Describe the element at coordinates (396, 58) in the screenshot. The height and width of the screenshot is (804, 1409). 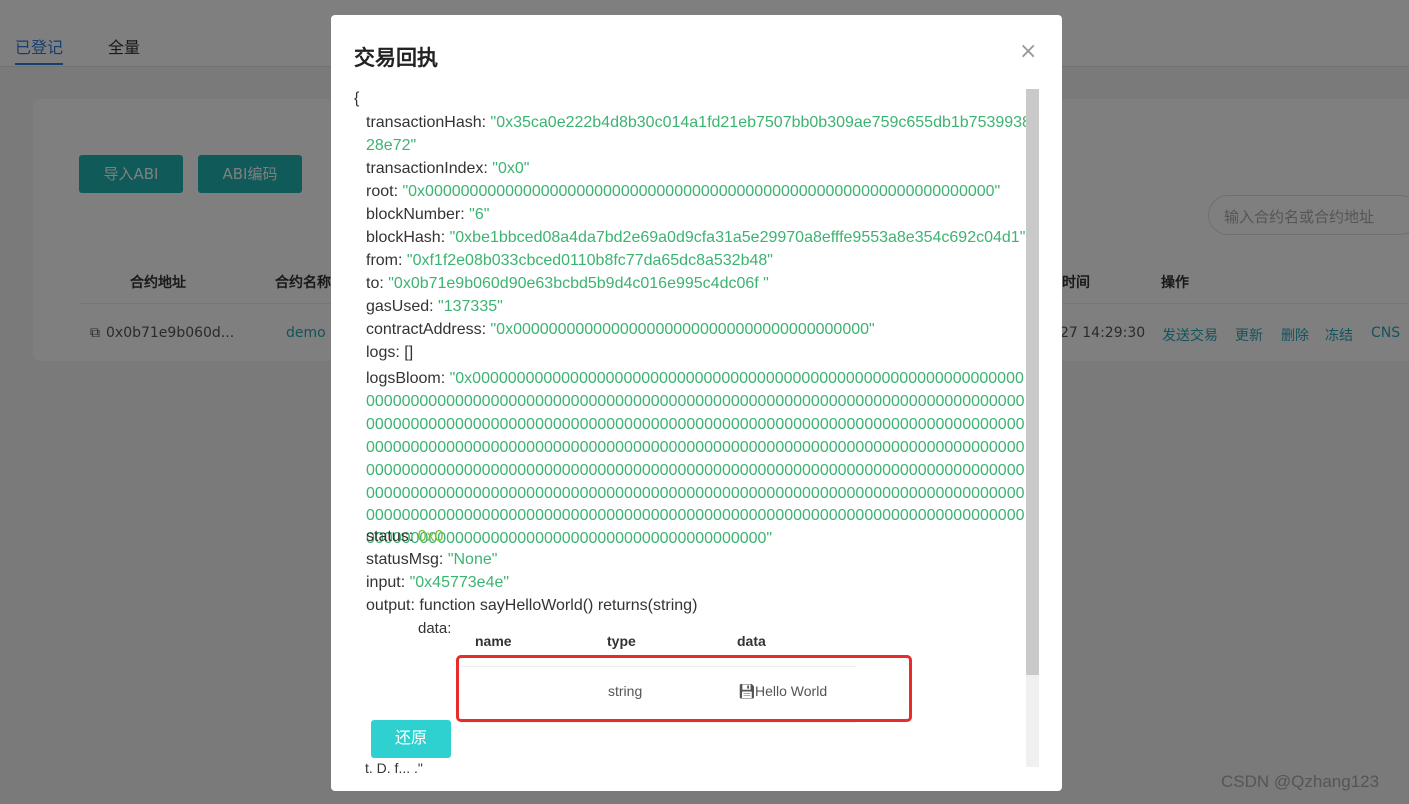
I see `dialog-title: 交易回执` at that location.